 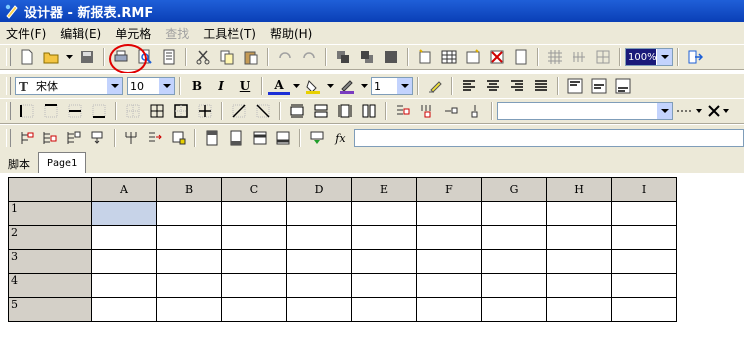 What do you see at coordinates (178, 33) in the screenshot?
I see `menu-find: 查找` at bounding box center [178, 33].